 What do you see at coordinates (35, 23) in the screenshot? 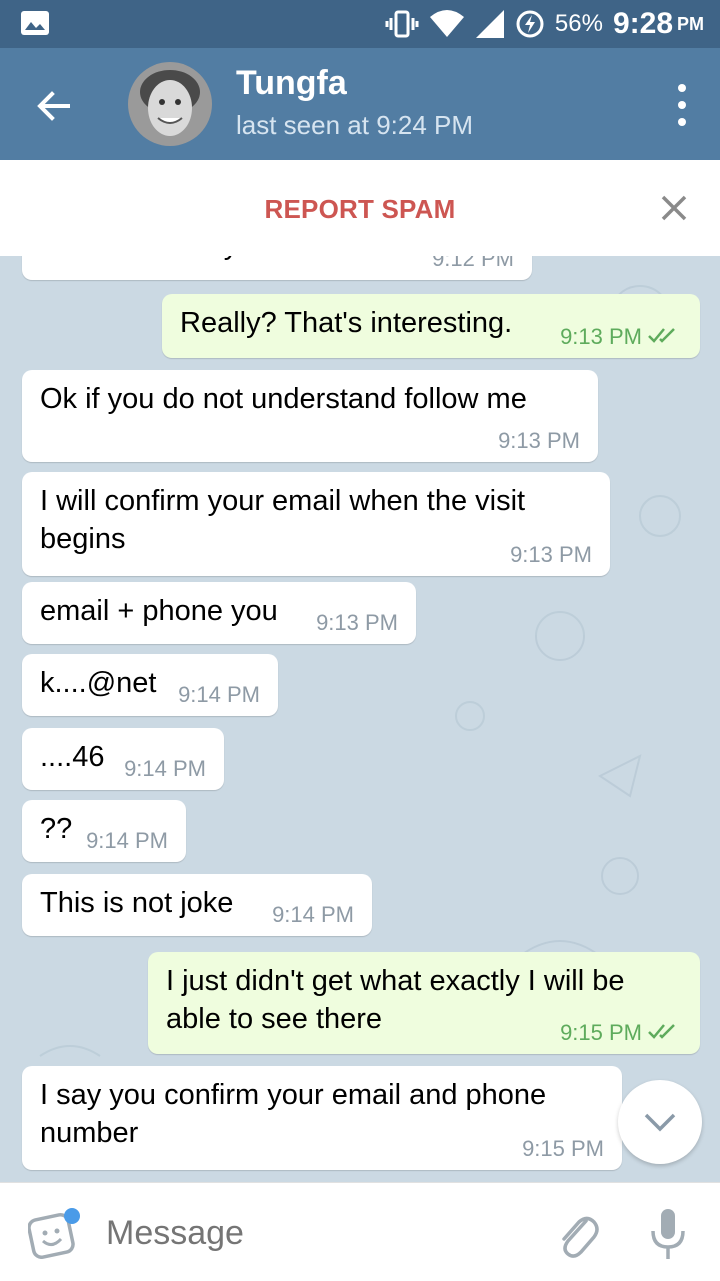
I see `image-icon` at bounding box center [35, 23].